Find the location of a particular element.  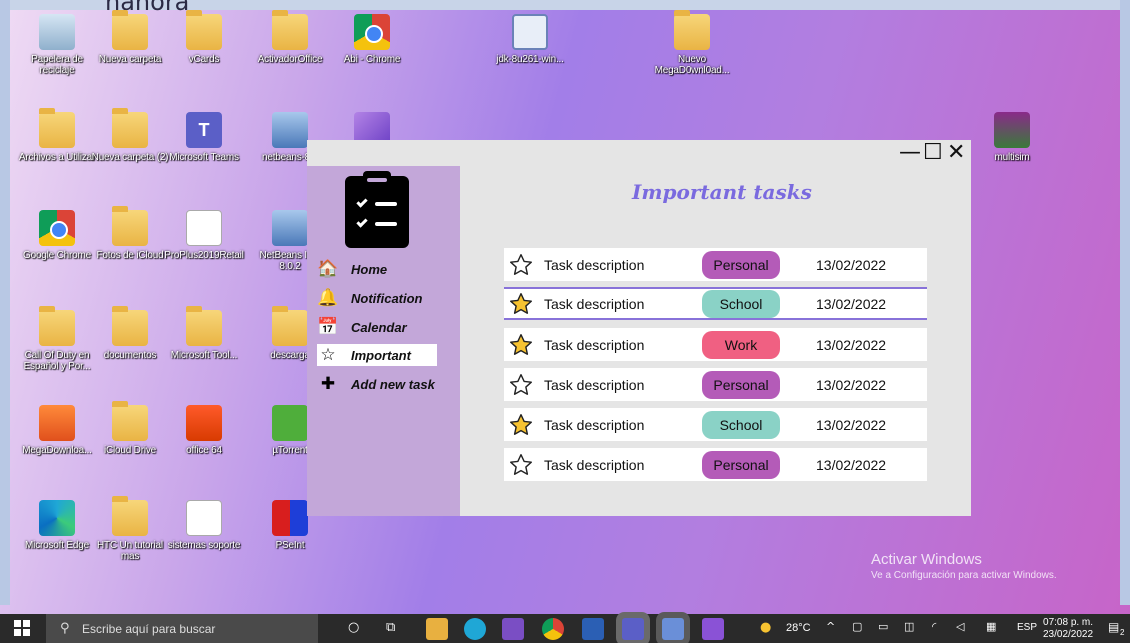

cortana-icon: ○ is located at coordinates (353, 627).